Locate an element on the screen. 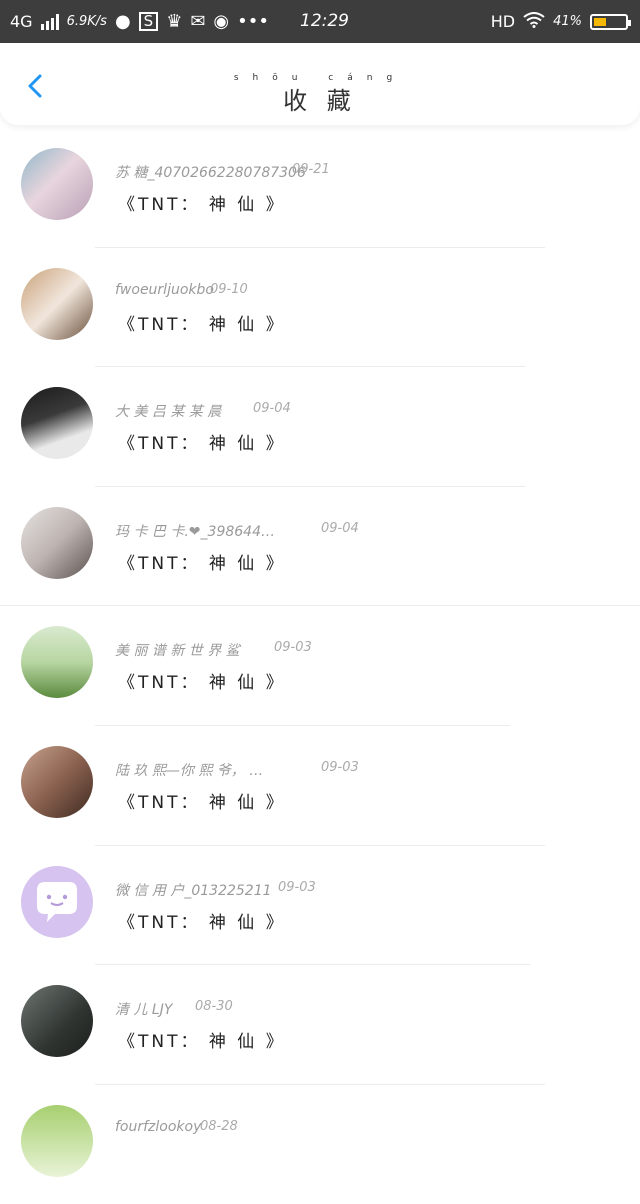  battery-icon is located at coordinates (610, 21).